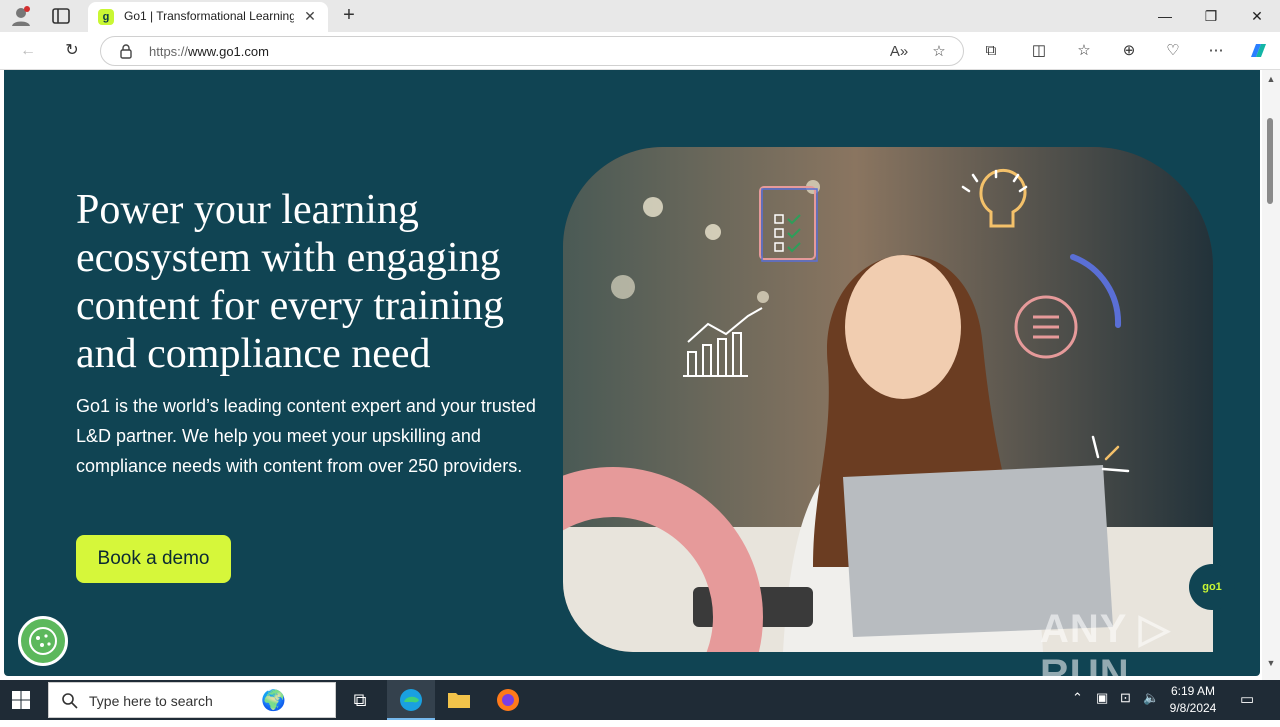 The height and width of the screenshot is (727, 1280). What do you see at coordinates (1257, 16) in the screenshot?
I see `close-window-icon: ✕` at bounding box center [1257, 16].